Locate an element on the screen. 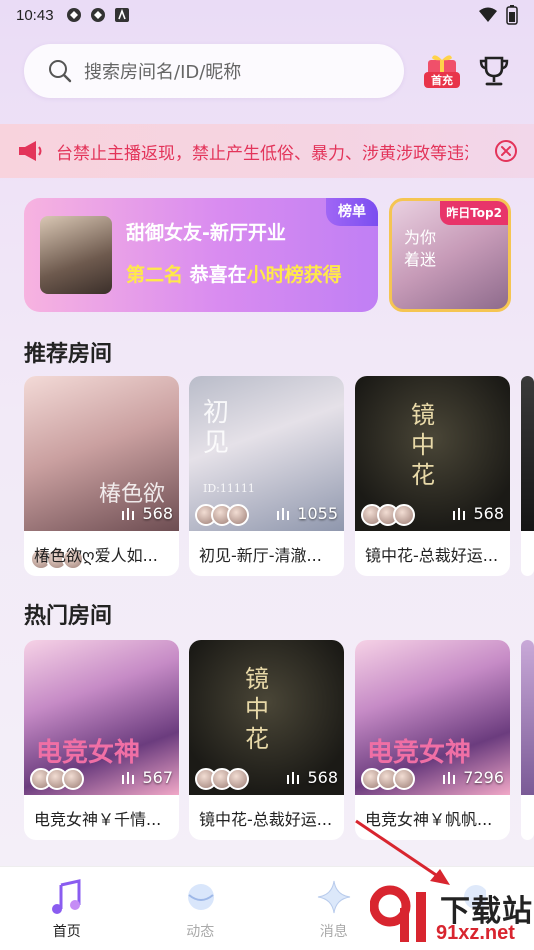 This screenshot has width=534, height=950. music-note-icon is located at coordinates (66, 896).